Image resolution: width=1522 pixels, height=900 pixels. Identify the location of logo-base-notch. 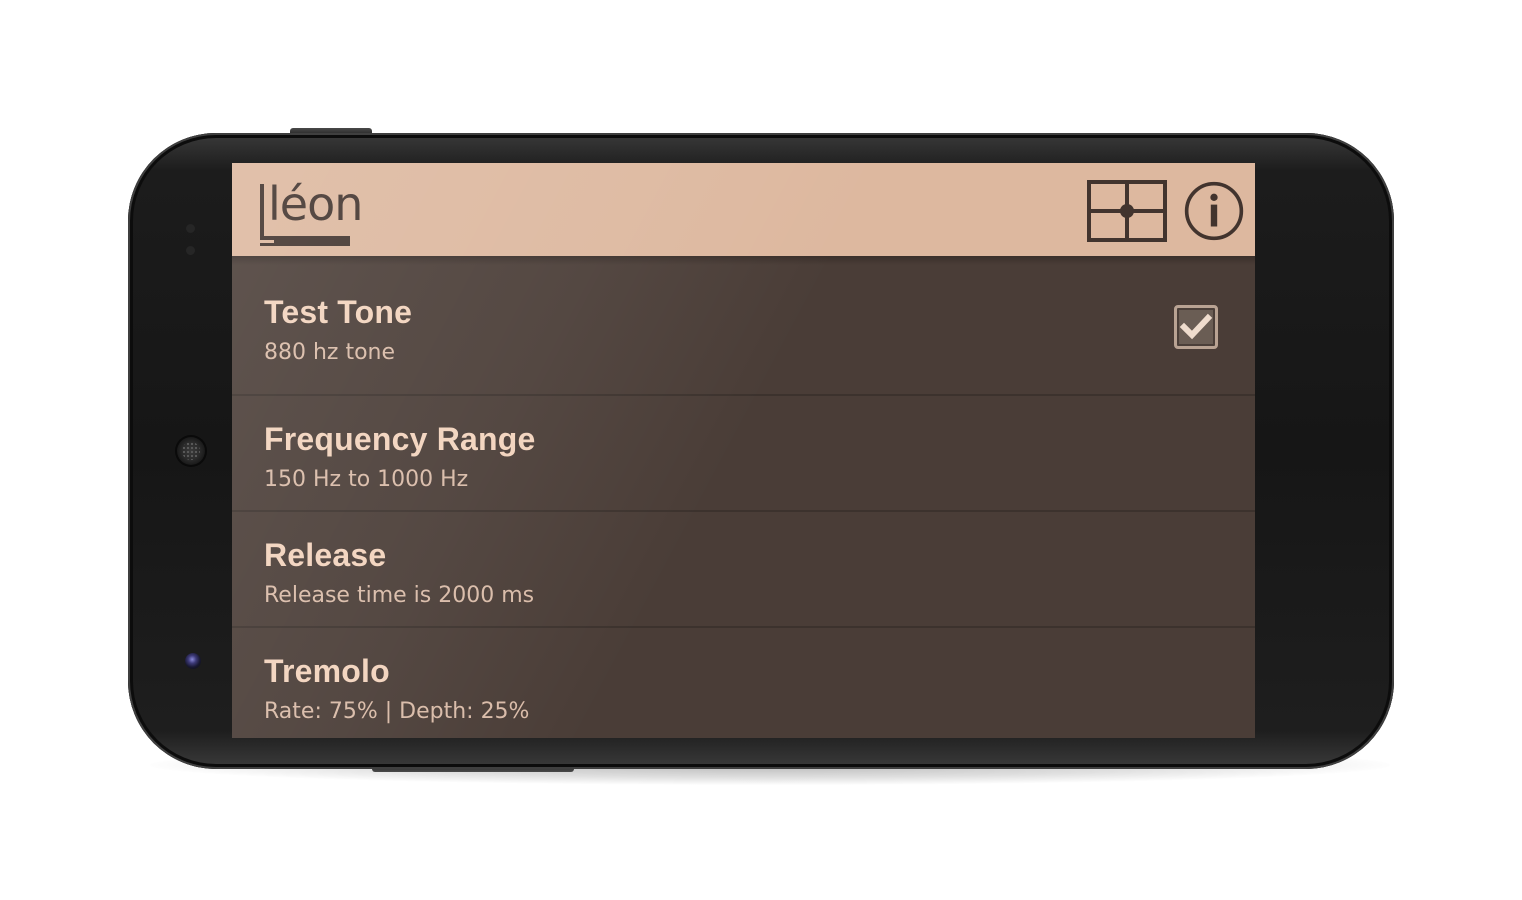
(267, 241).